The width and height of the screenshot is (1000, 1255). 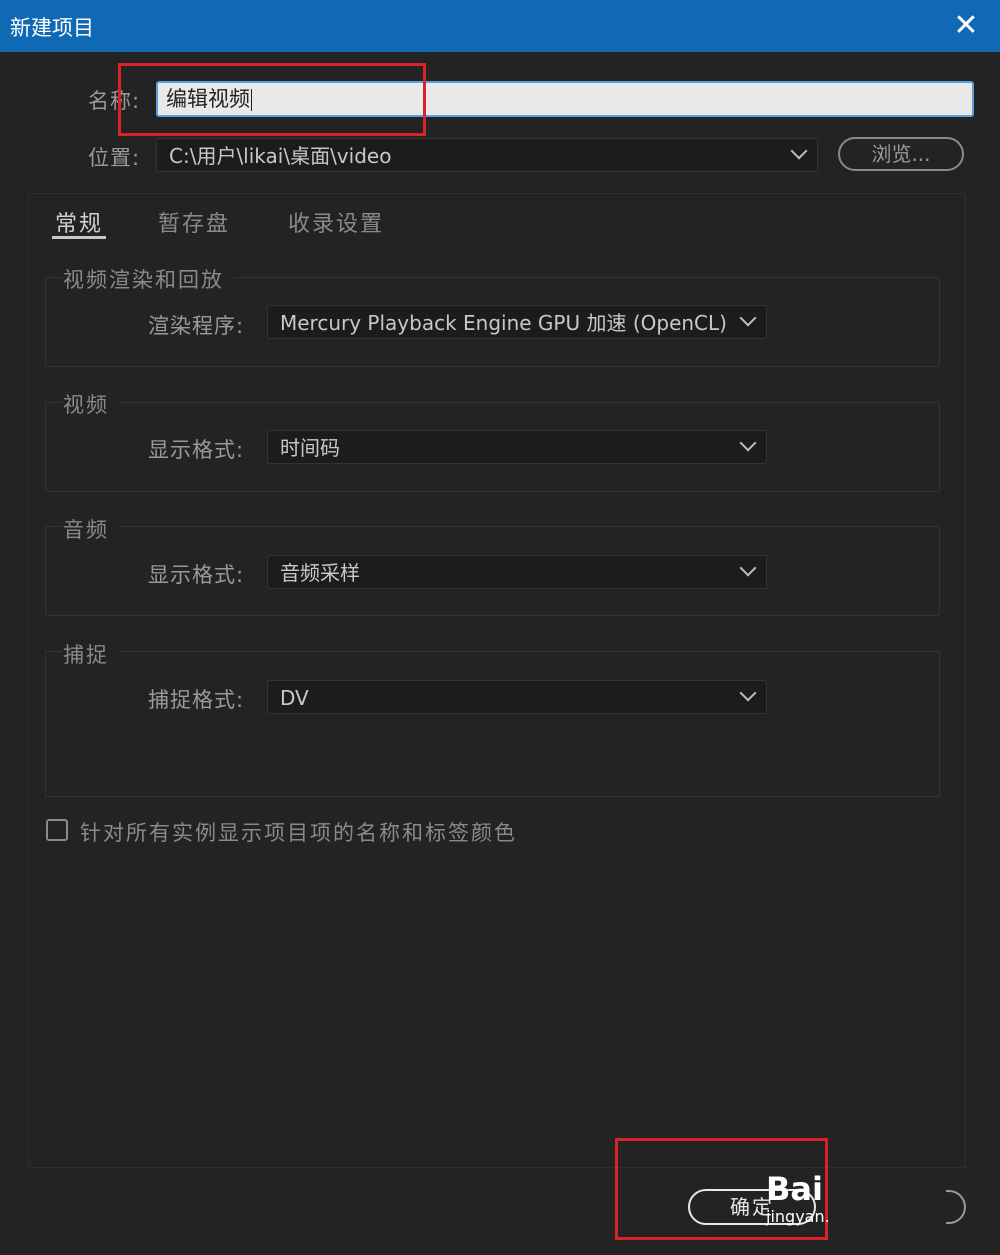 What do you see at coordinates (517, 447) in the screenshot?
I see `video-display-format-select: 时间码` at bounding box center [517, 447].